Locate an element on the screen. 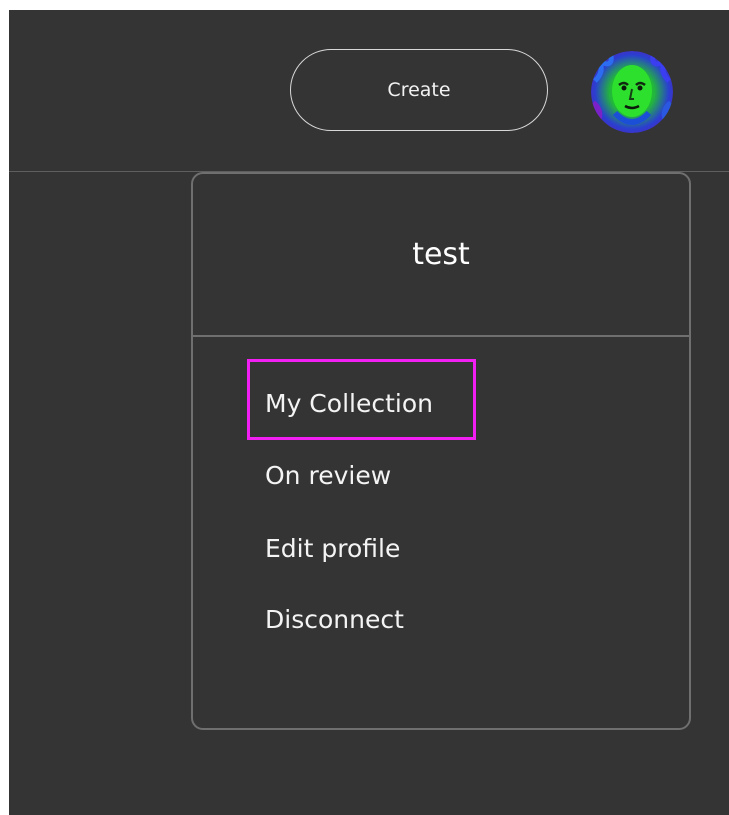 This screenshot has width=729, height=815. create-button: Create is located at coordinates (419, 90).